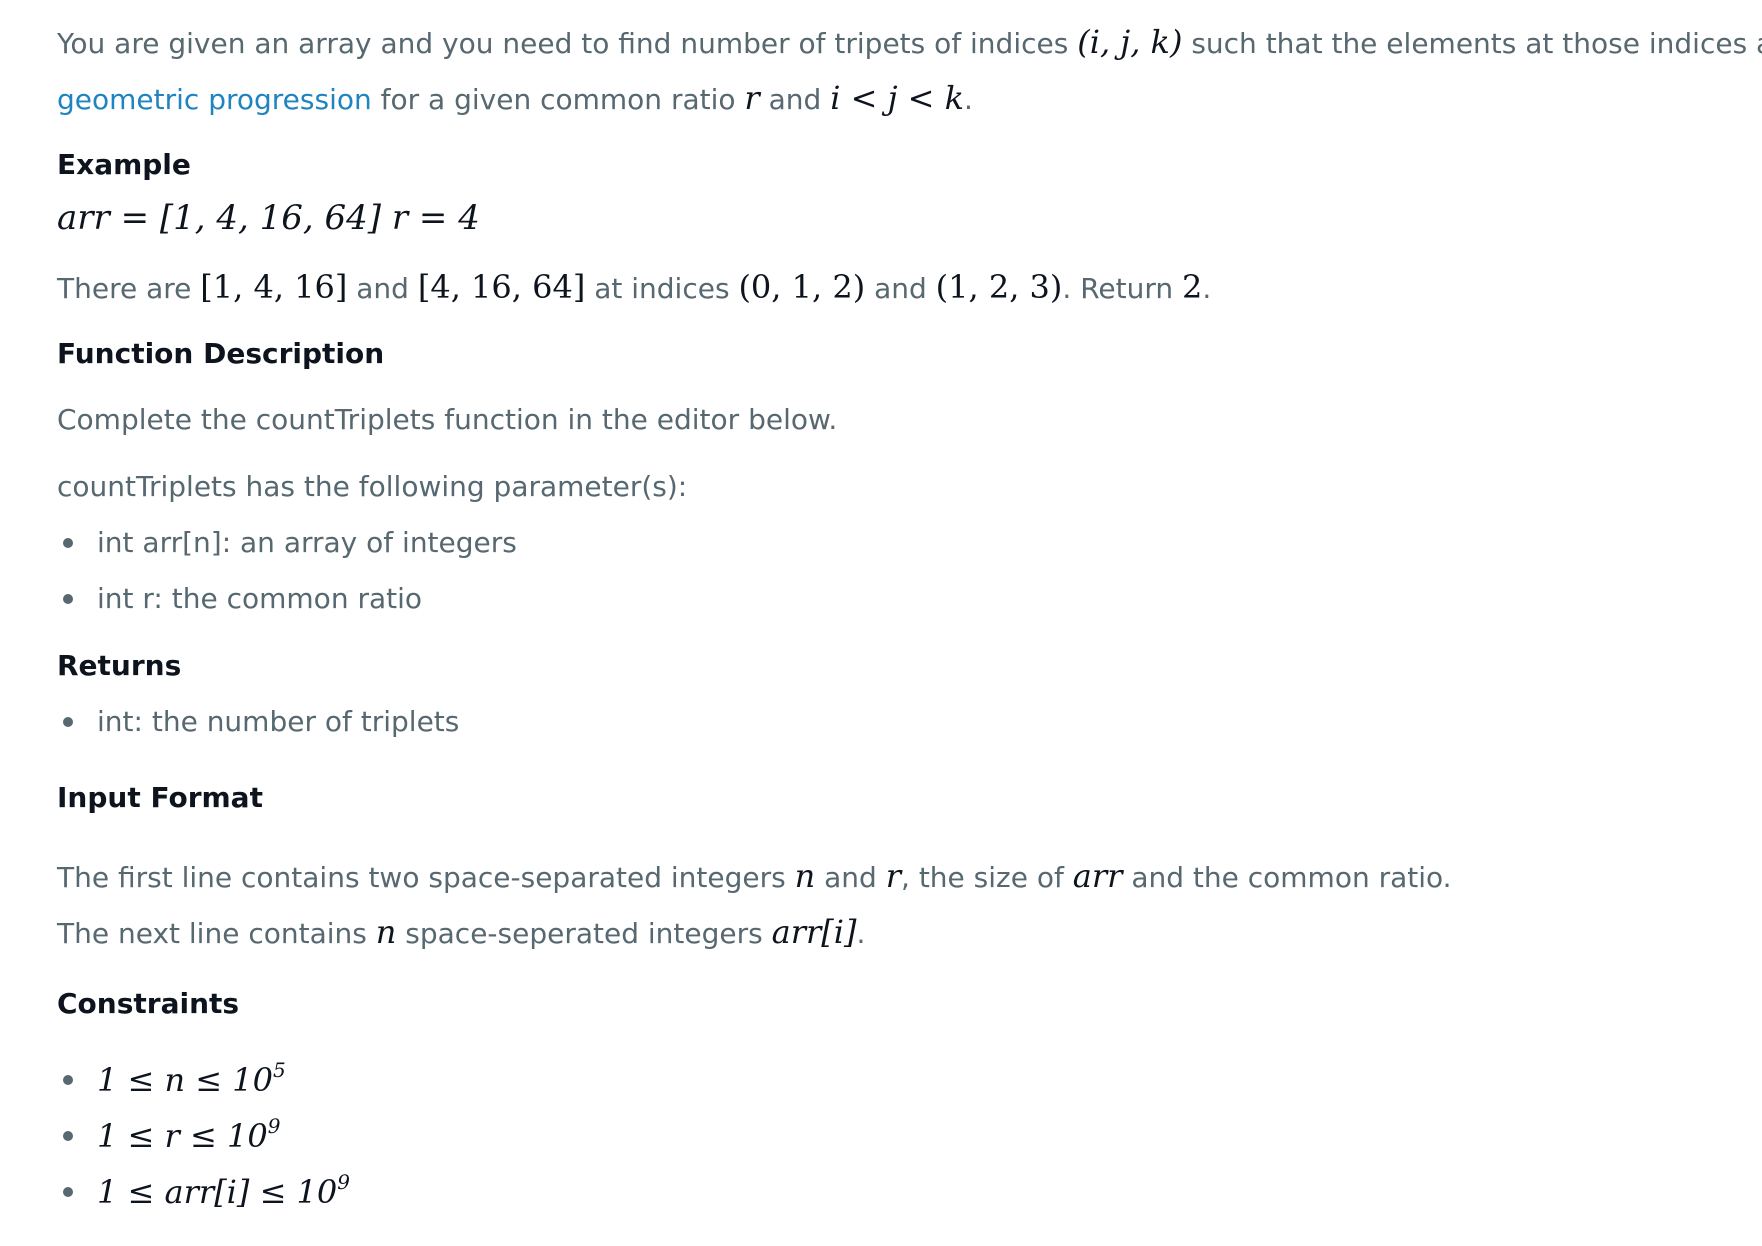  What do you see at coordinates (1192, 287) in the screenshot?
I see `math-return-value: 2` at bounding box center [1192, 287].